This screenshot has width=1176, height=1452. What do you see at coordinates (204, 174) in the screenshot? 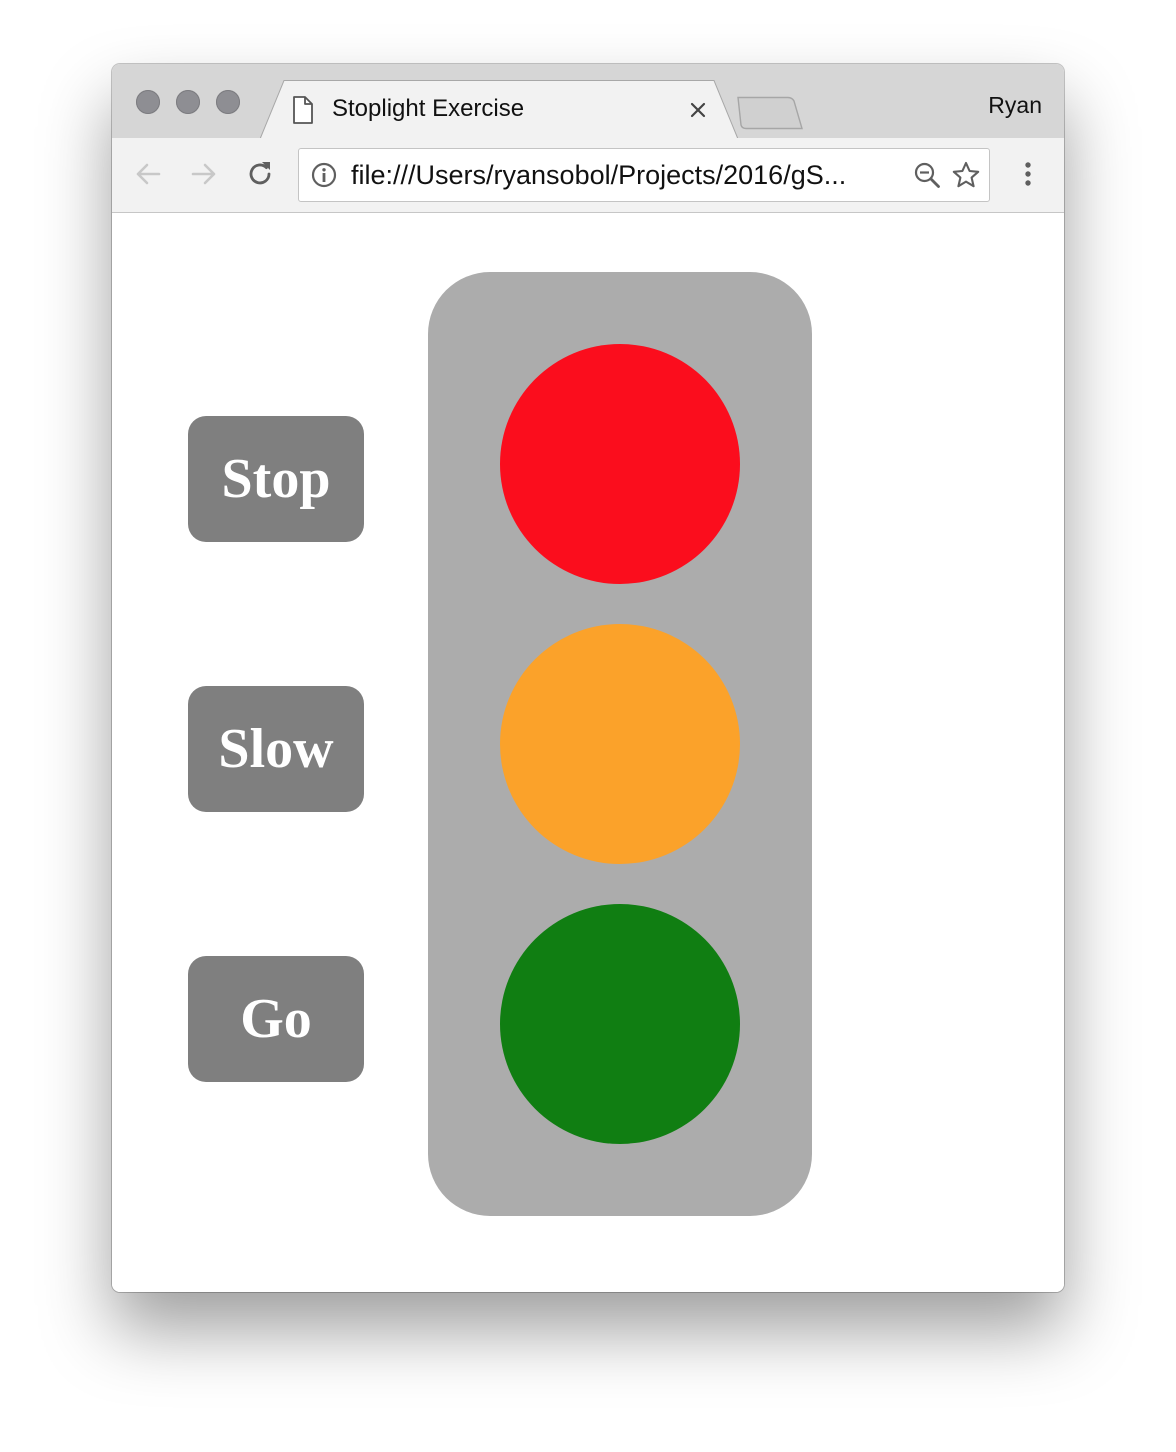
I see `forward-arrow-icon` at bounding box center [204, 174].